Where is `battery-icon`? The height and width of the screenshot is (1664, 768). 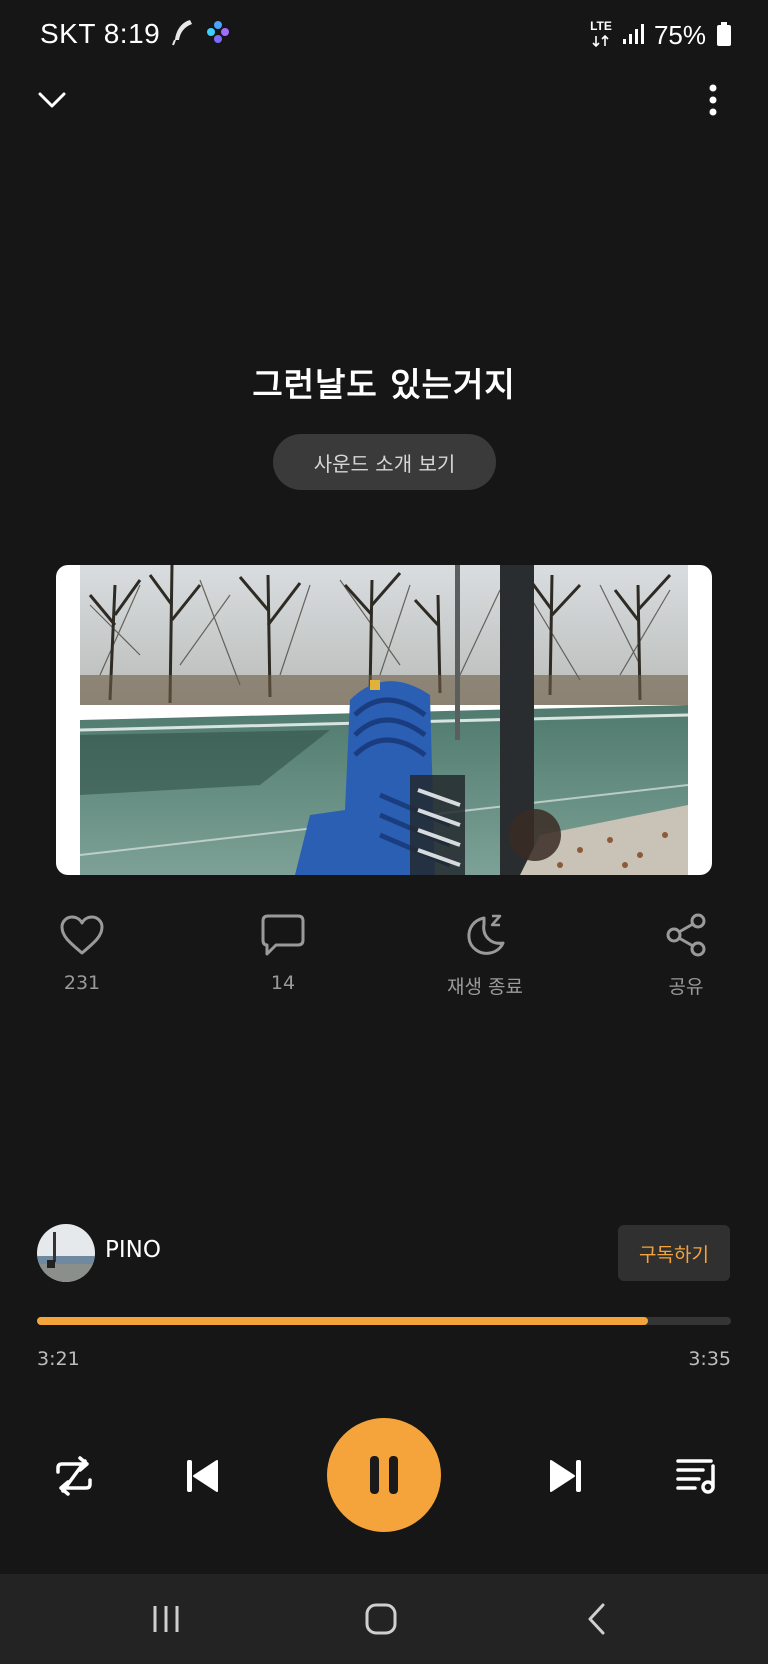
battery-icon is located at coordinates (724, 36).